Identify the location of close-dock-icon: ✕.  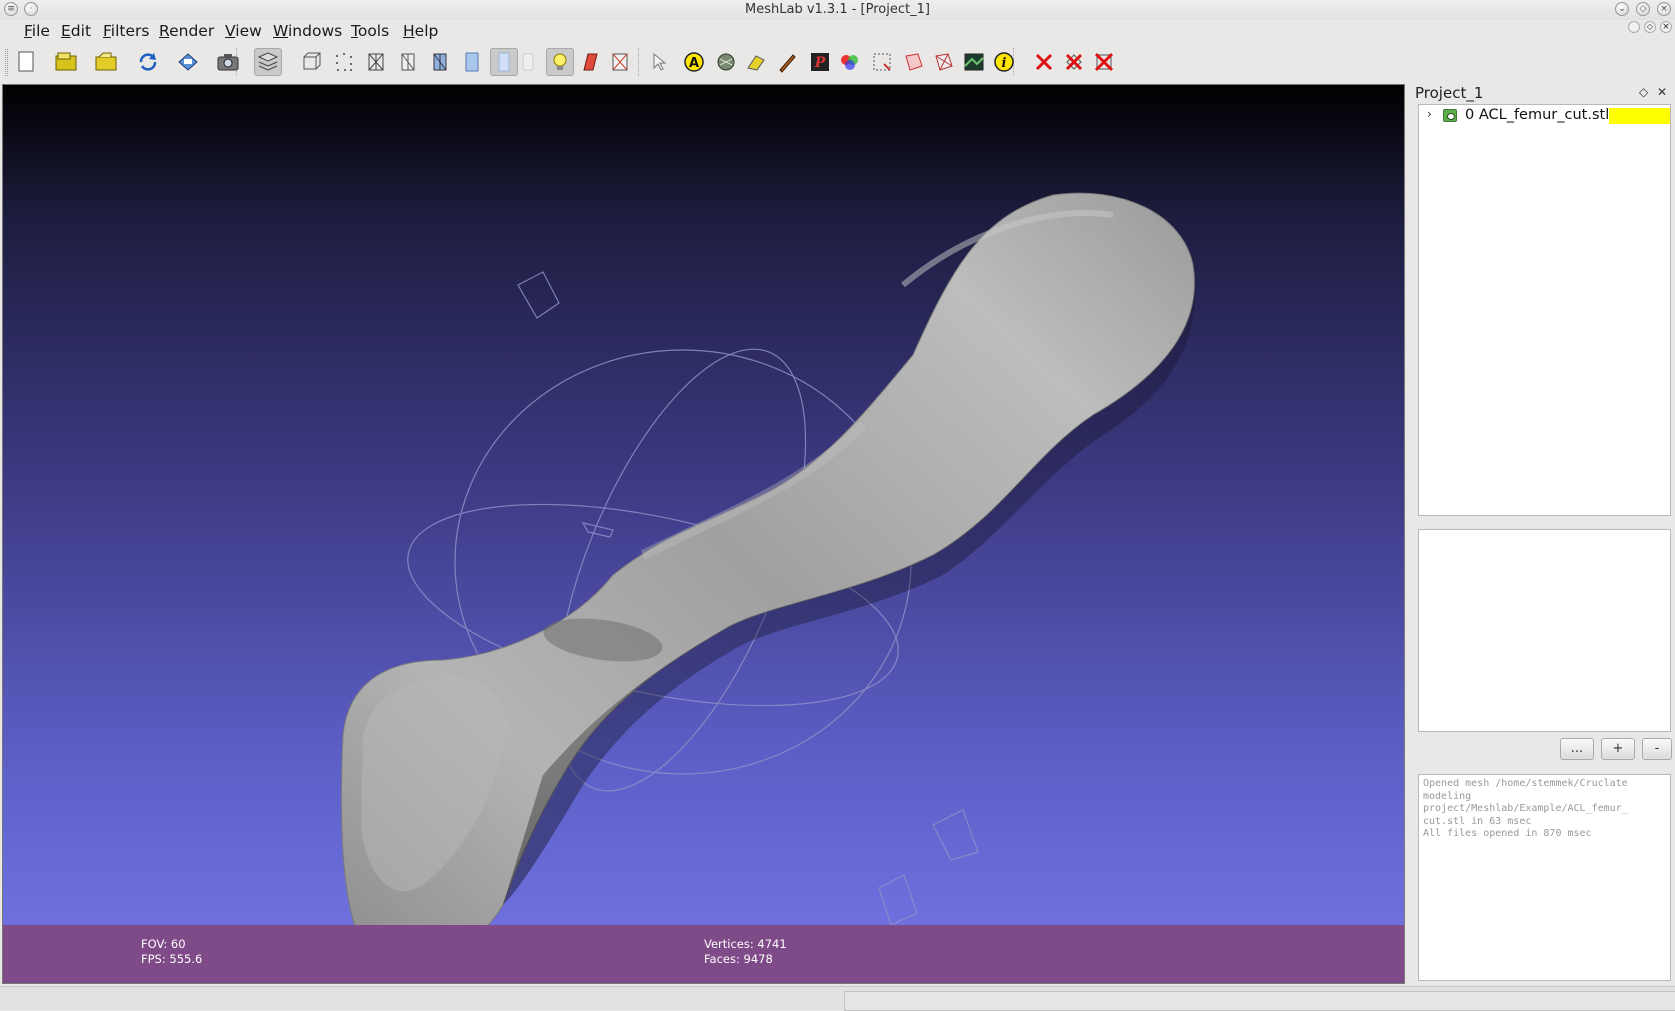
(1662, 92).